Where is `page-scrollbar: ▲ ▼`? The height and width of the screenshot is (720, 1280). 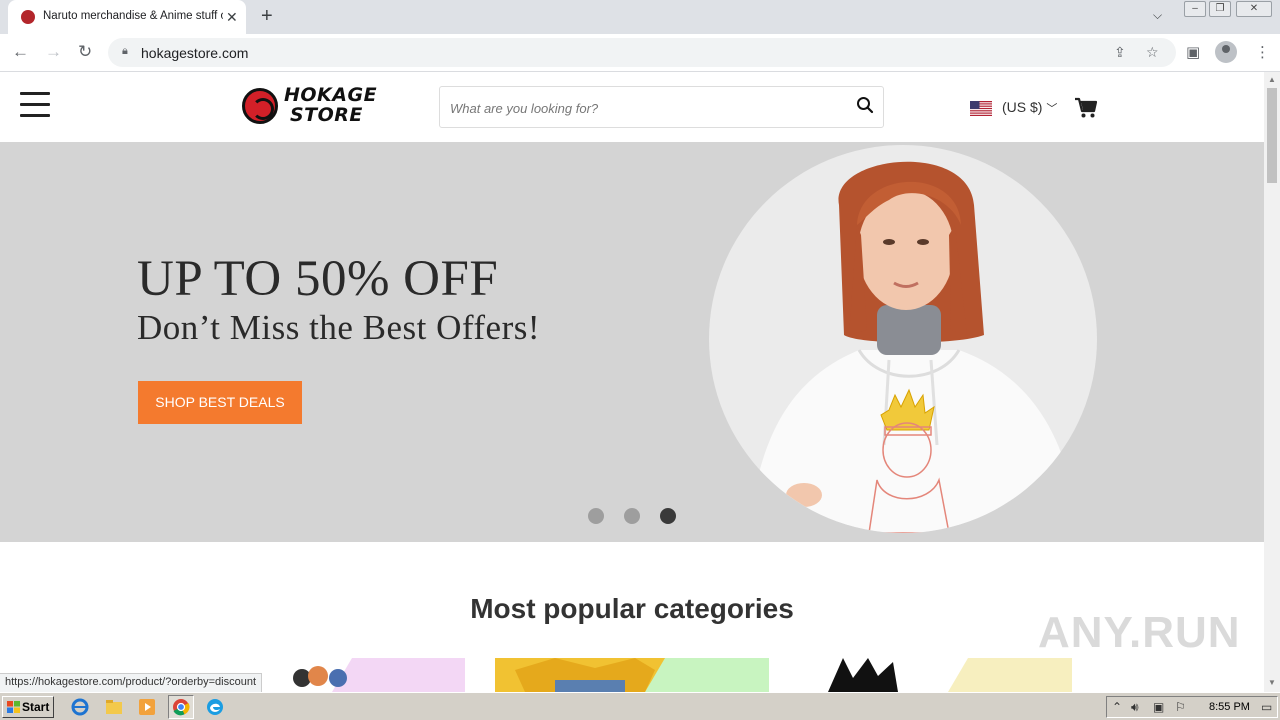
page-scrollbar: ▲ ▼ is located at coordinates (1272, 382).